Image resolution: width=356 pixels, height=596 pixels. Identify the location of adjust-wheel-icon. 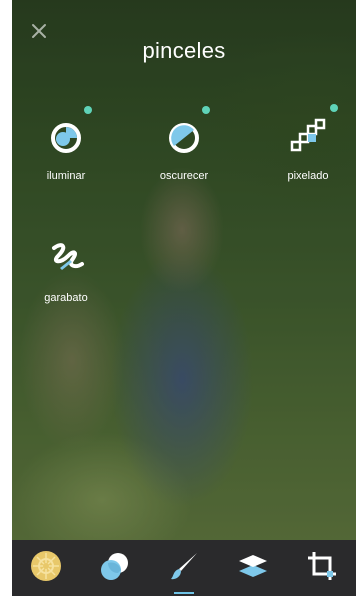
(46, 568).